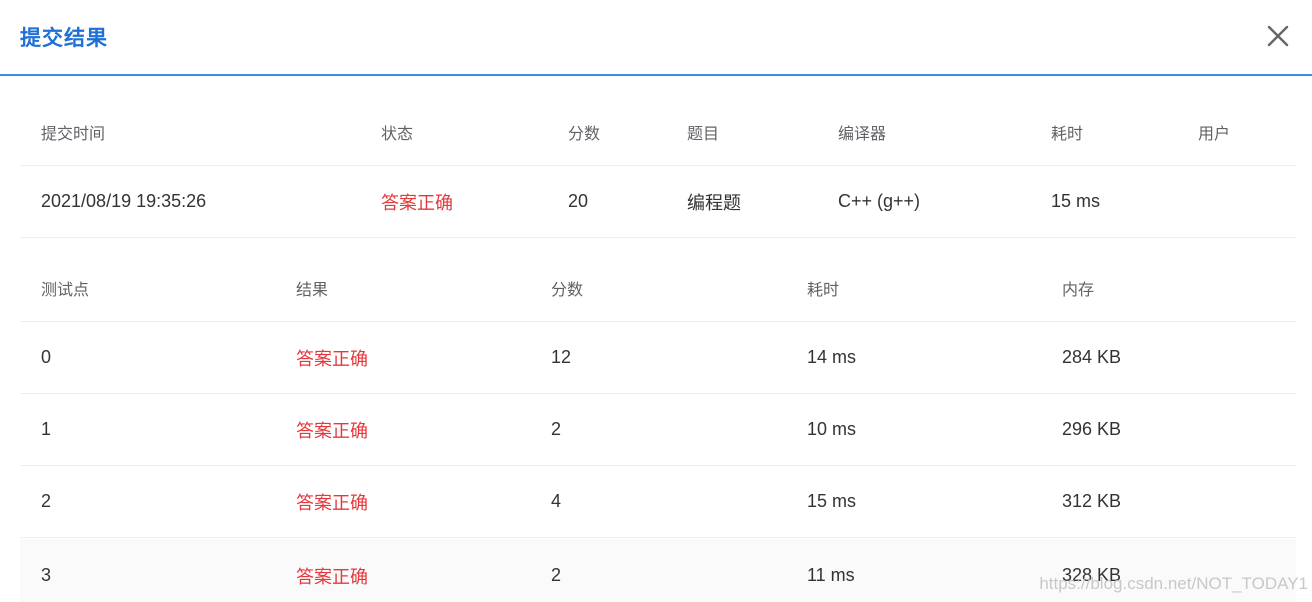  What do you see at coordinates (1067, 134) in the screenshot?
I see `summary-header-elapsed: 耗时` at bounding box center [1067, 134].